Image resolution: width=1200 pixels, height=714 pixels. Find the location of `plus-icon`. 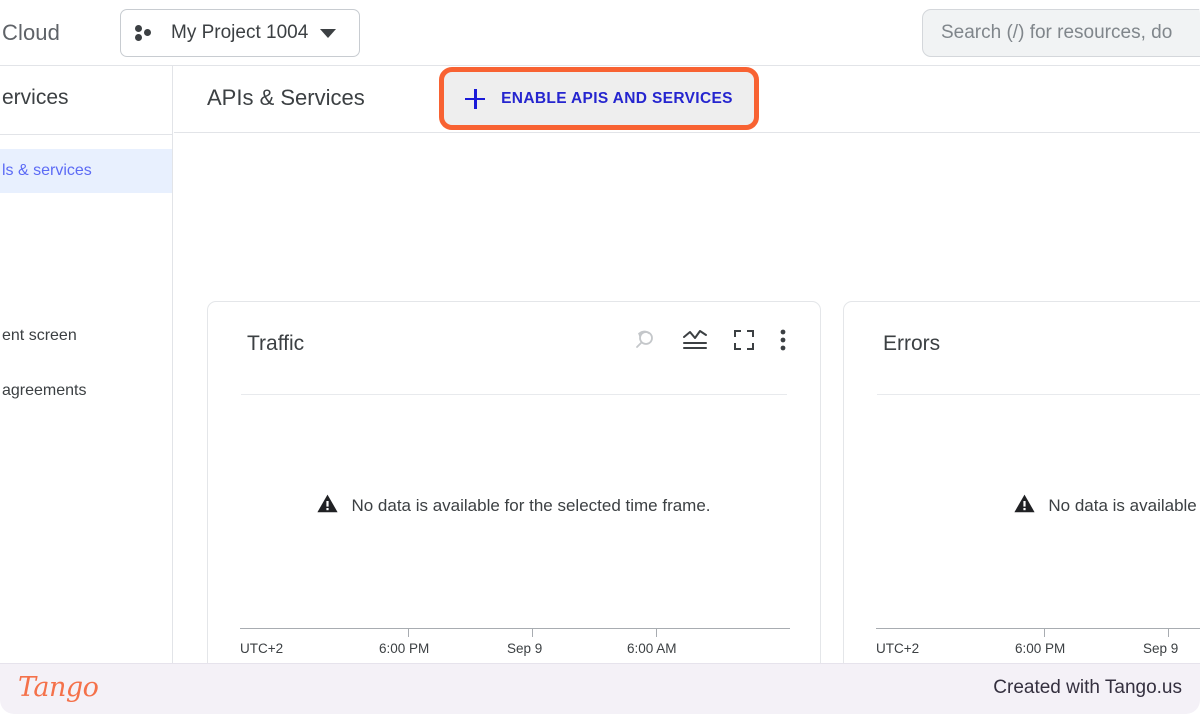

plus-icon is located at coordinates (475, 98).